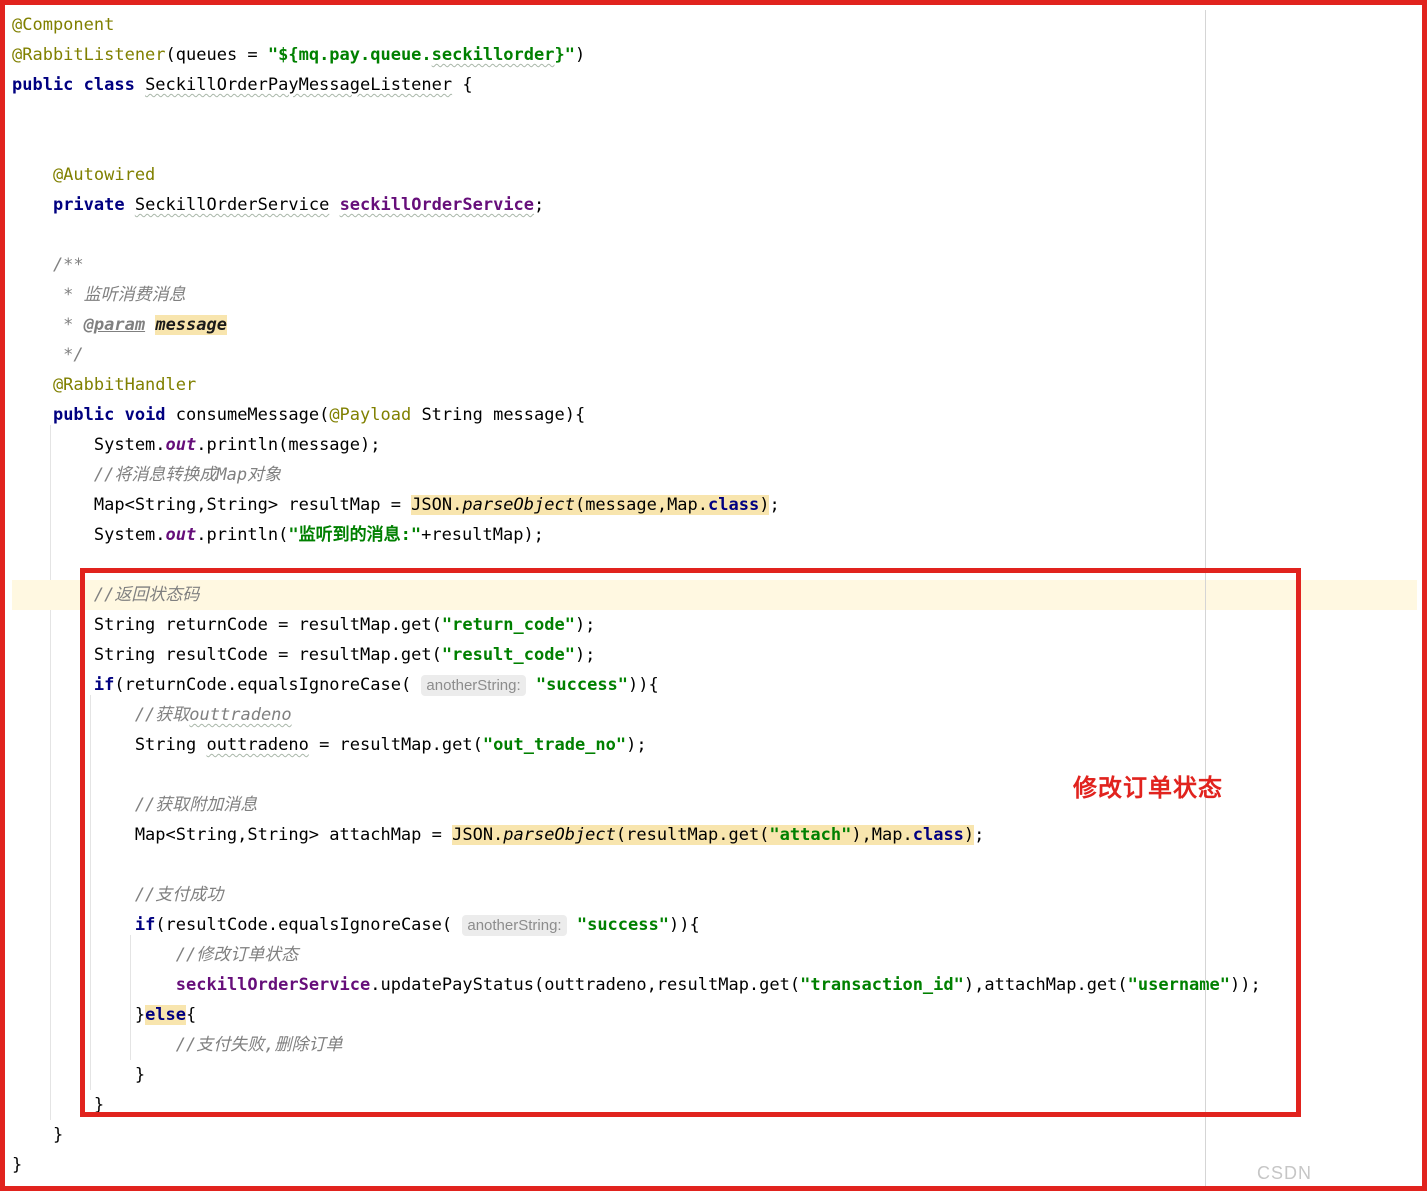 The height and width of the screenshot is (1191, 1427). What do you see at coordinates (508, 655) in the screenshot?
I see `code-token: "result_code"` at bounding box center [508, 655].